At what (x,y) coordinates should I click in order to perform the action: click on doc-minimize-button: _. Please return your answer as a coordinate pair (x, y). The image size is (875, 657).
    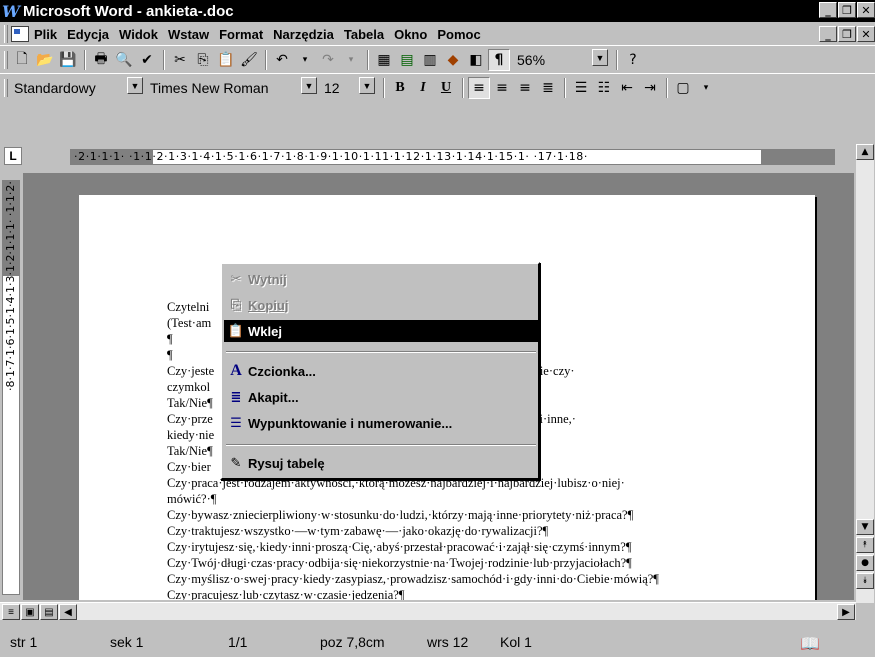
    Looking at the image, I should click on (828, 34).